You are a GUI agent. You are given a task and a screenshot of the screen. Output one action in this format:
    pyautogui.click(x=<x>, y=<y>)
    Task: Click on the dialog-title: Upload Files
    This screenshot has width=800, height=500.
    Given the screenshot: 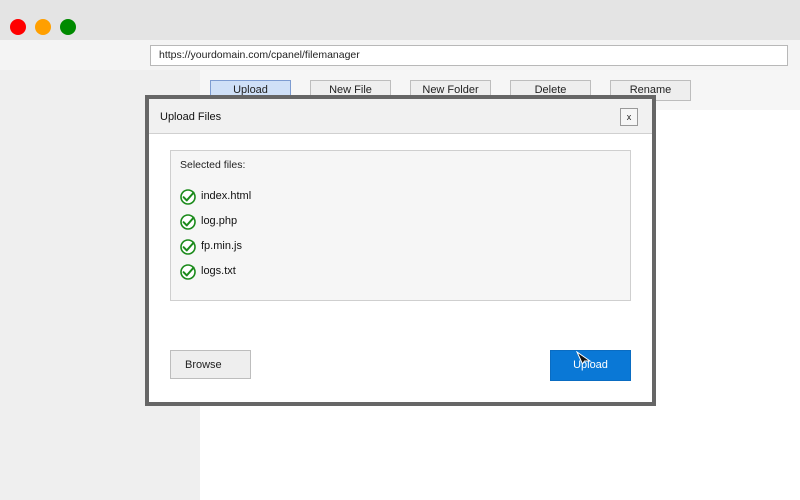 What is the action you would take?
    pyautogui.click(x=191, y=117)
    